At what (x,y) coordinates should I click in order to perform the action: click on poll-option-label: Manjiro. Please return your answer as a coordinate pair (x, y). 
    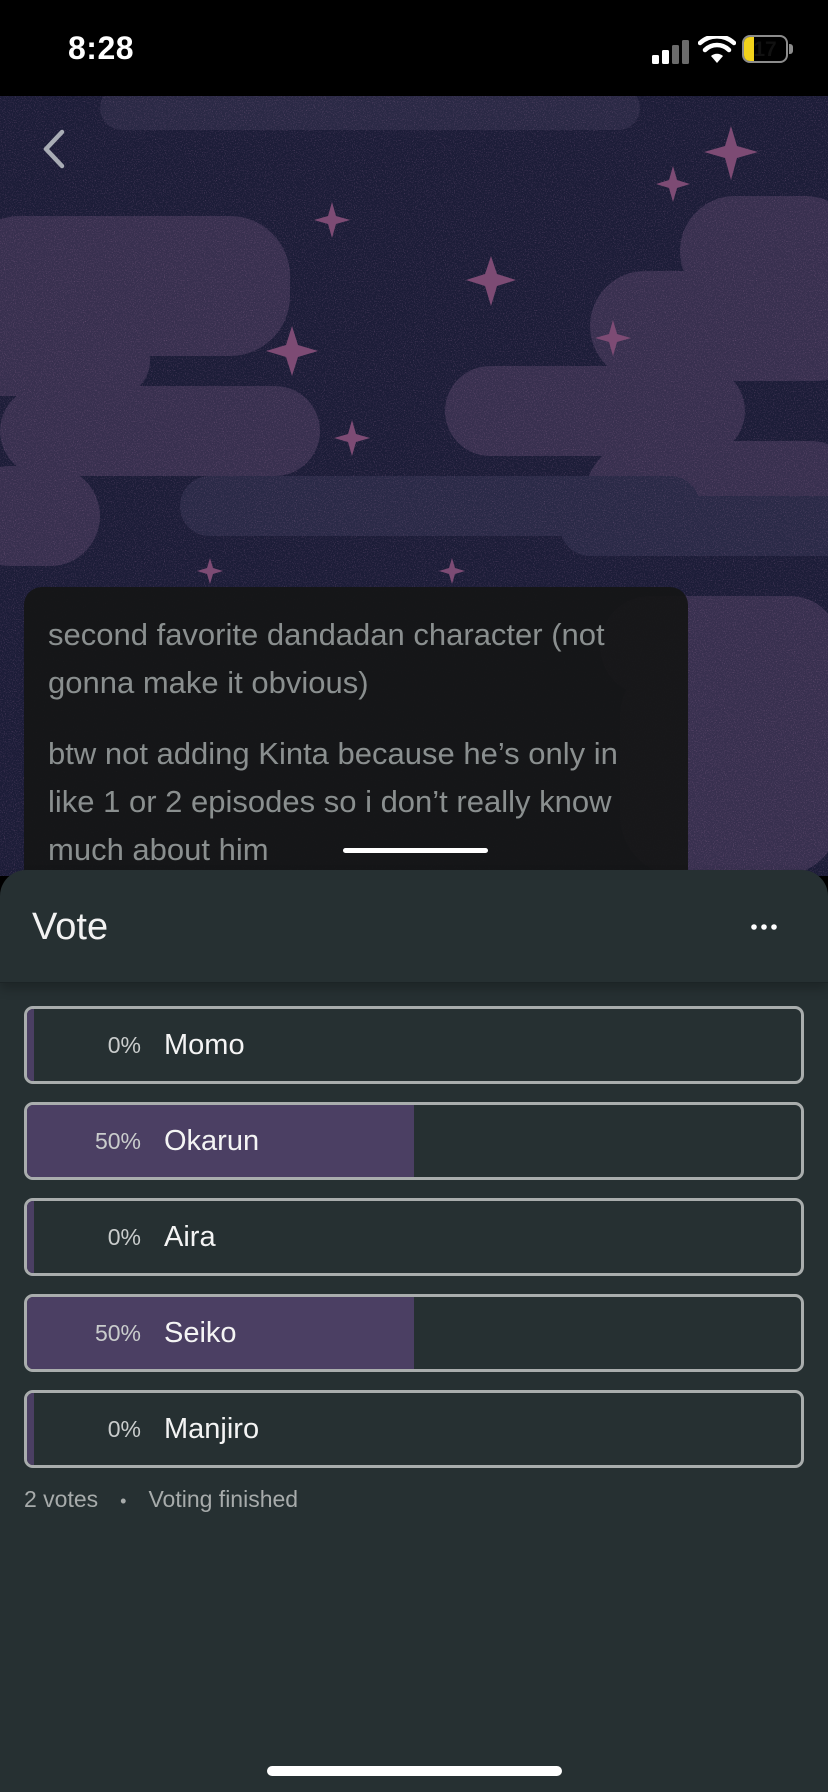
    Looking at the image, I should click on (212, 1429).